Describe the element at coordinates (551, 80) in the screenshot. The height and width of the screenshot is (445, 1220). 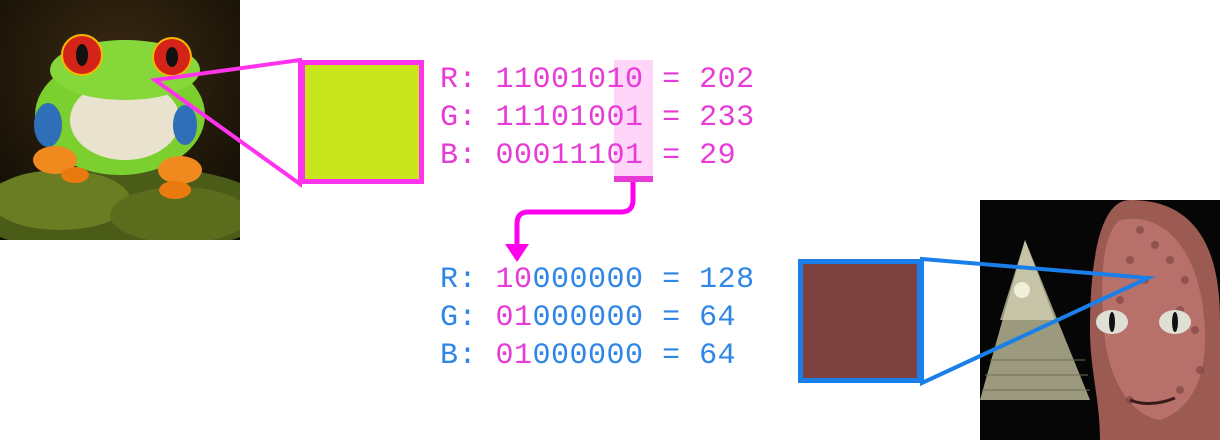
I see `bits-high: 110010` at that location.